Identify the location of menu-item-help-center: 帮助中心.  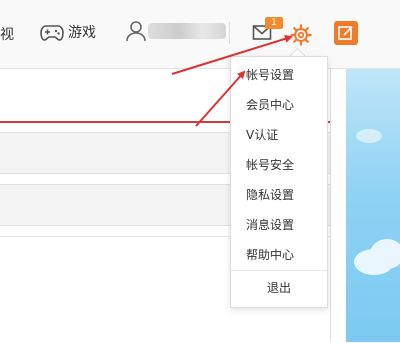
(279, 255).